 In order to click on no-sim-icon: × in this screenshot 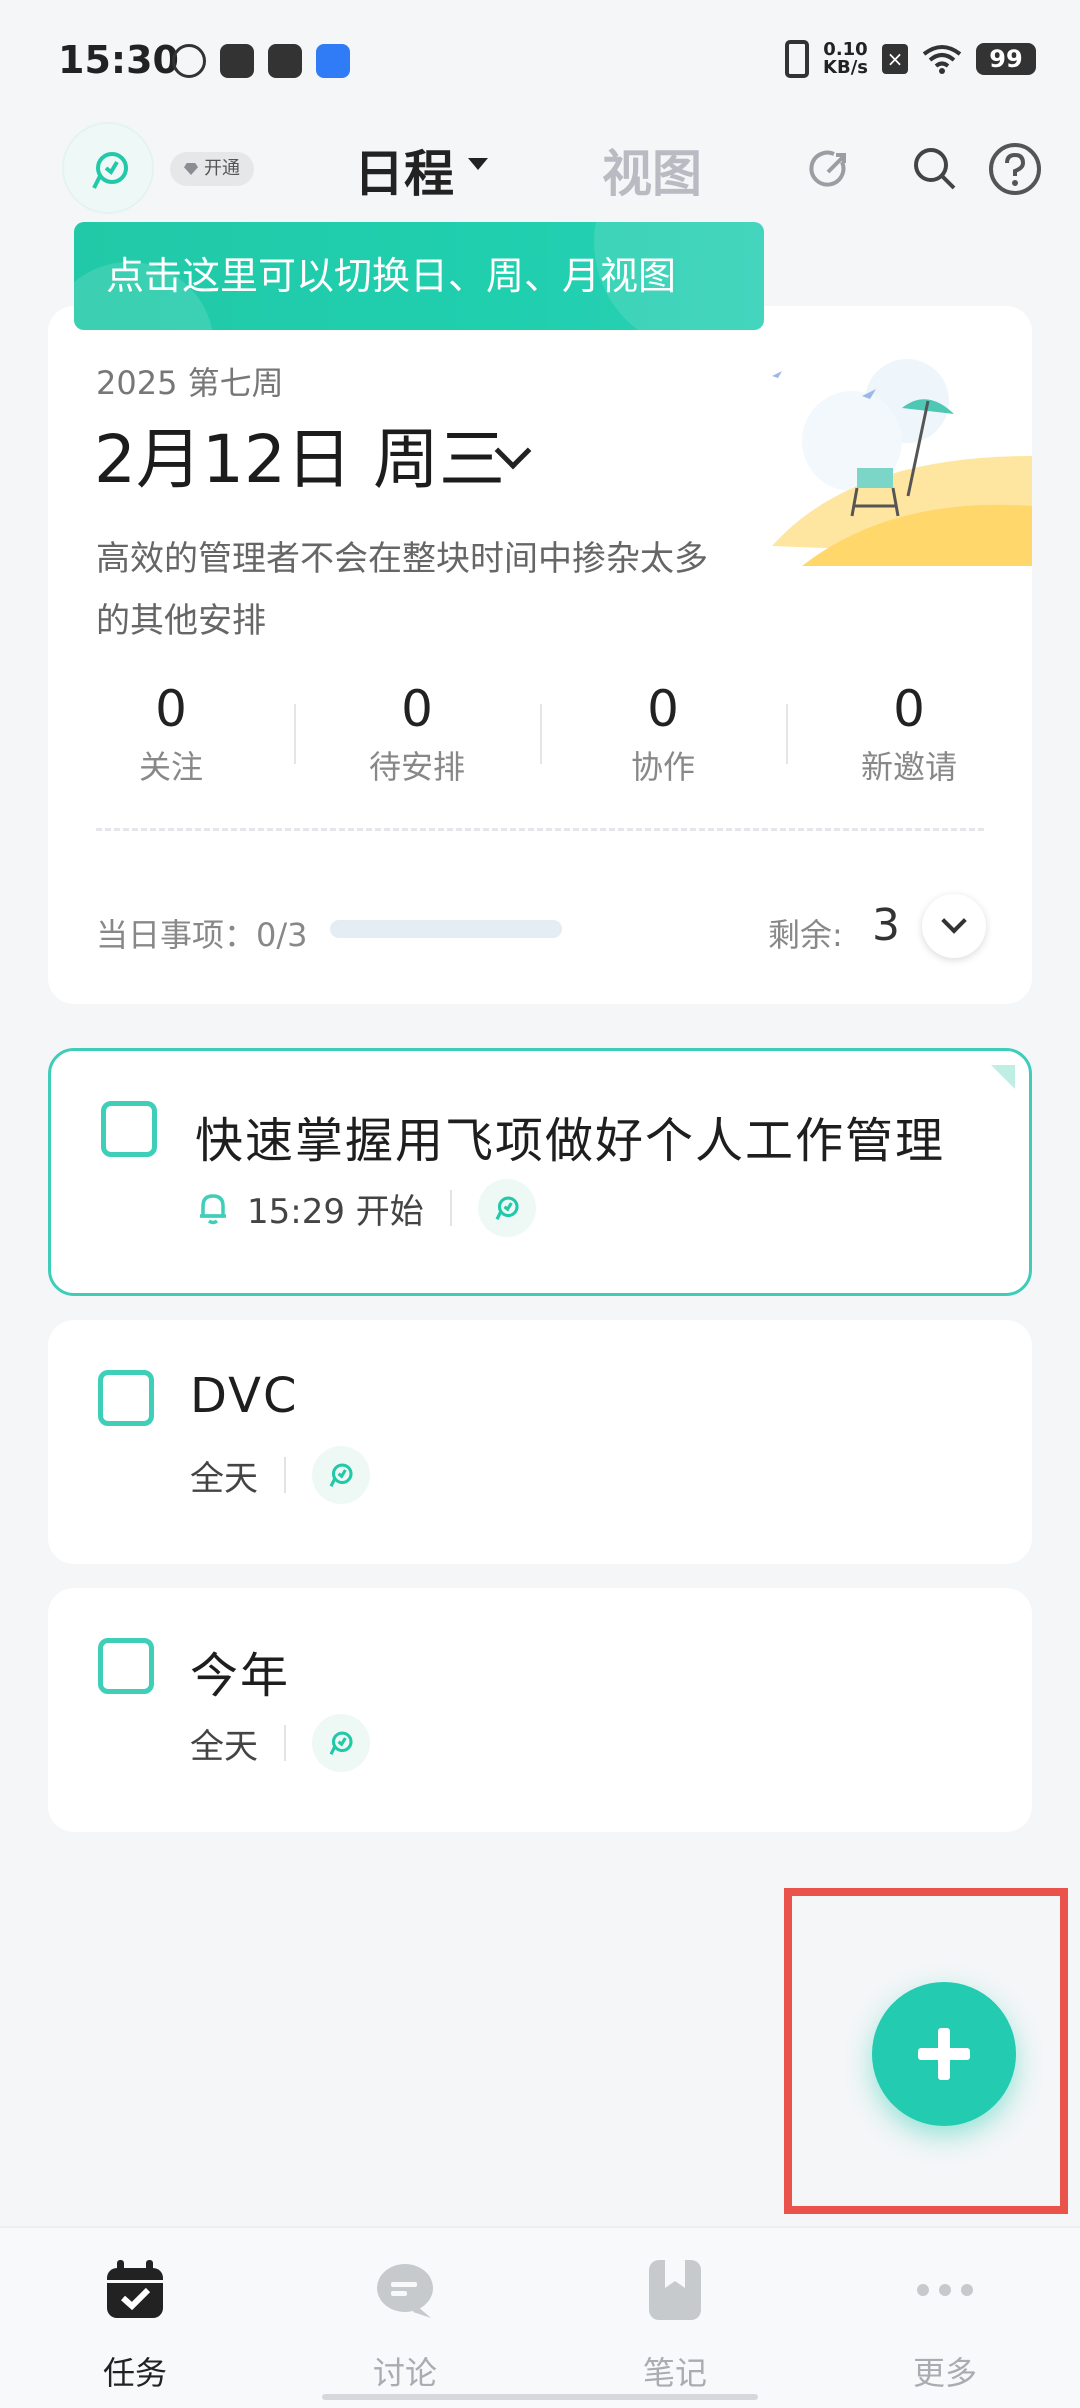, I will do `click(895, 59)`.